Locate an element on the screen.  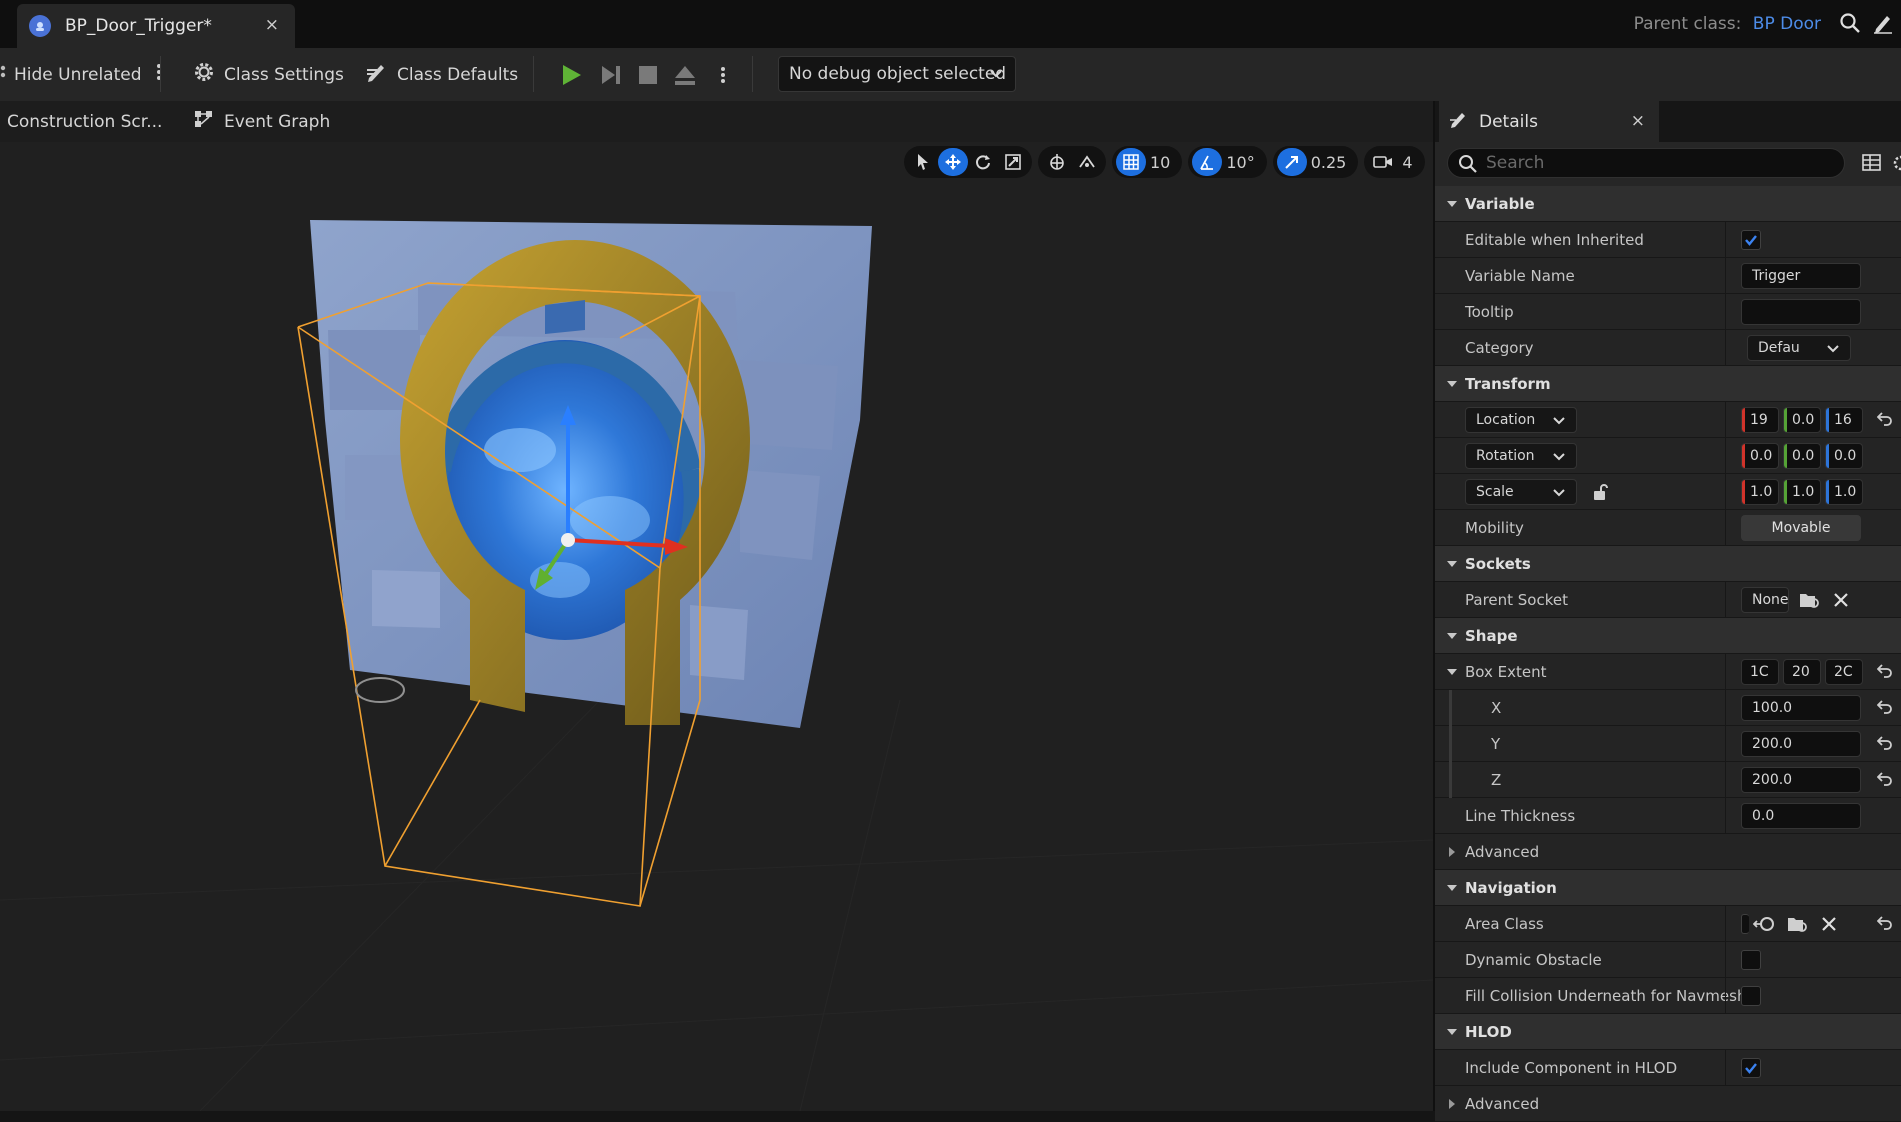
camera-speed-group: 4 is located at coordinates (1394, 162).